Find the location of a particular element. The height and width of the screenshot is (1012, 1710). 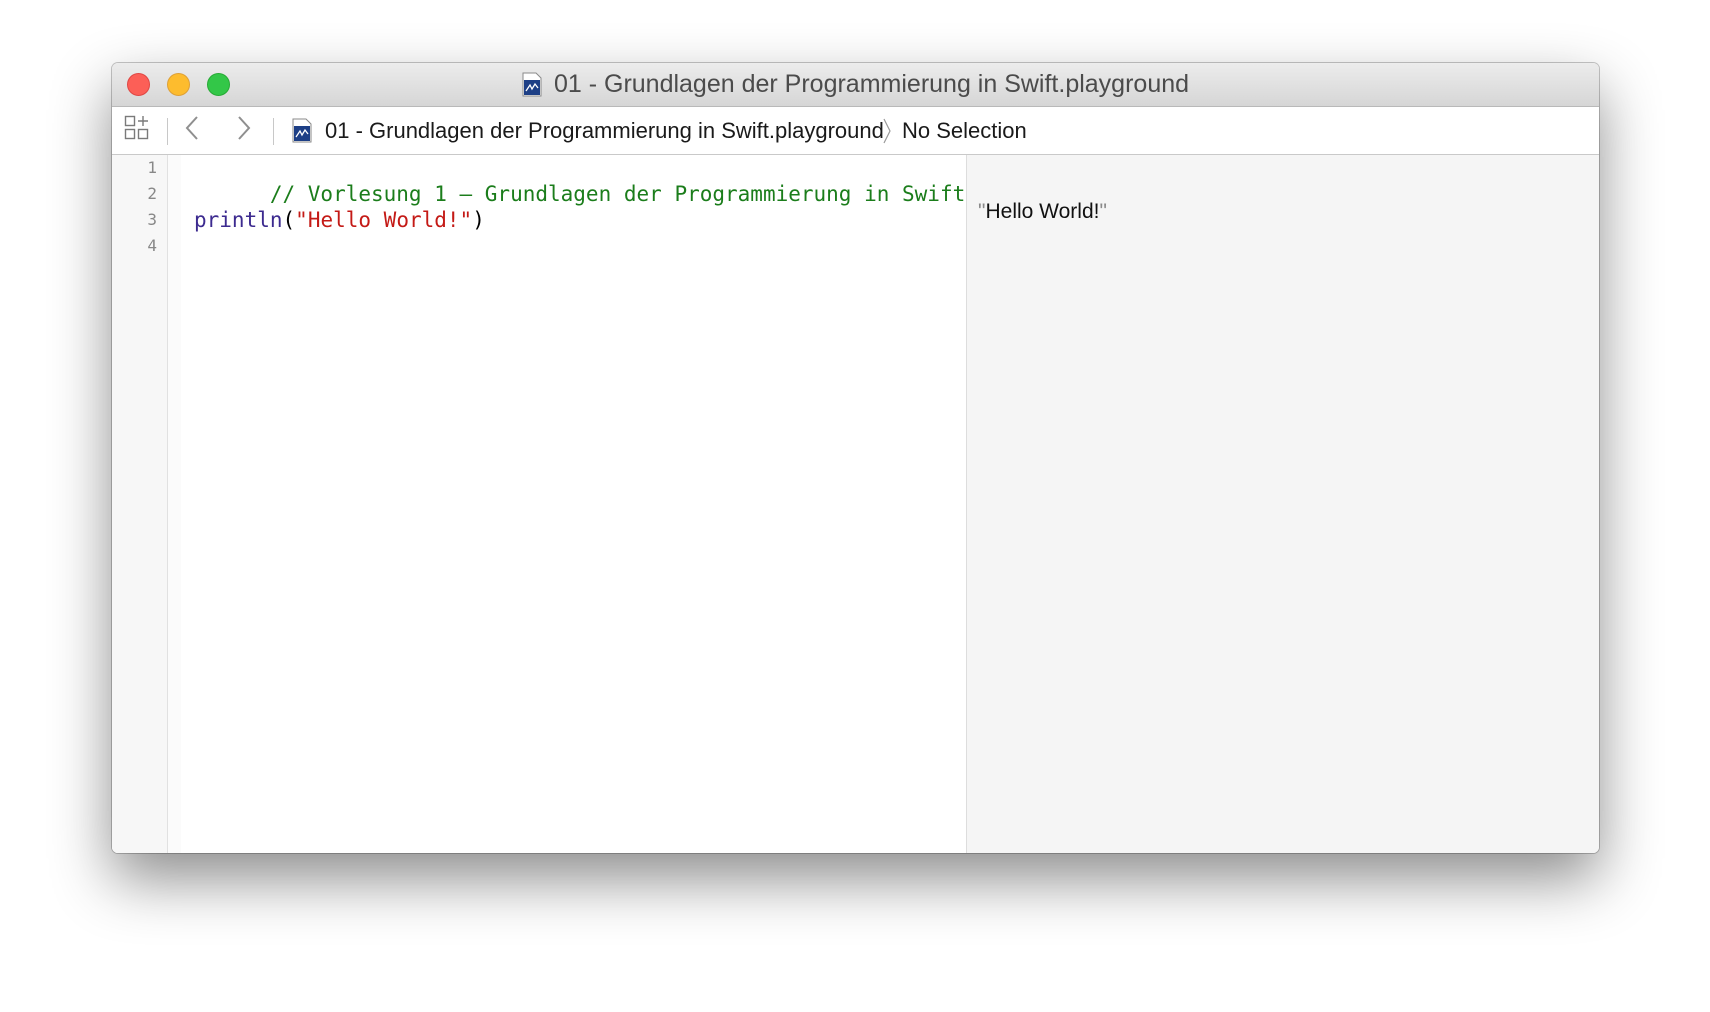

breadcrumb-chevron-icon is located at coordinates (887, 130).